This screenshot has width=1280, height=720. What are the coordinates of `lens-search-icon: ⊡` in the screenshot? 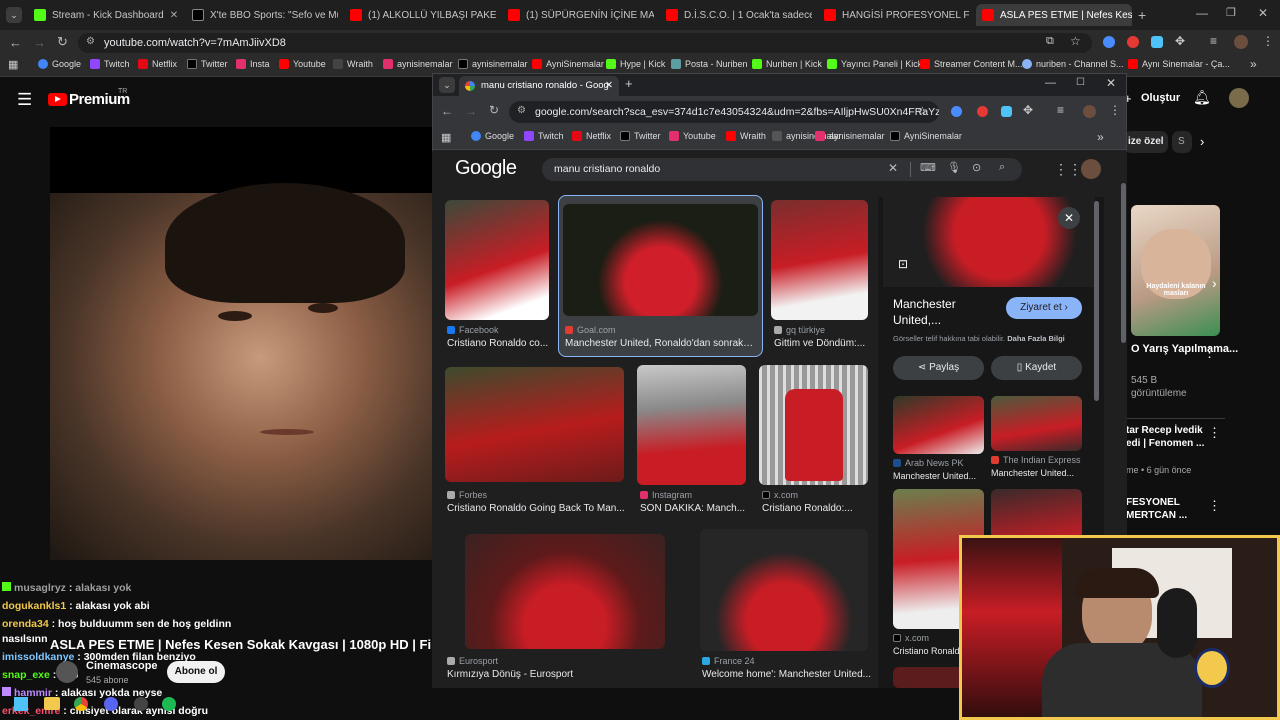 It's located at (903, 264).